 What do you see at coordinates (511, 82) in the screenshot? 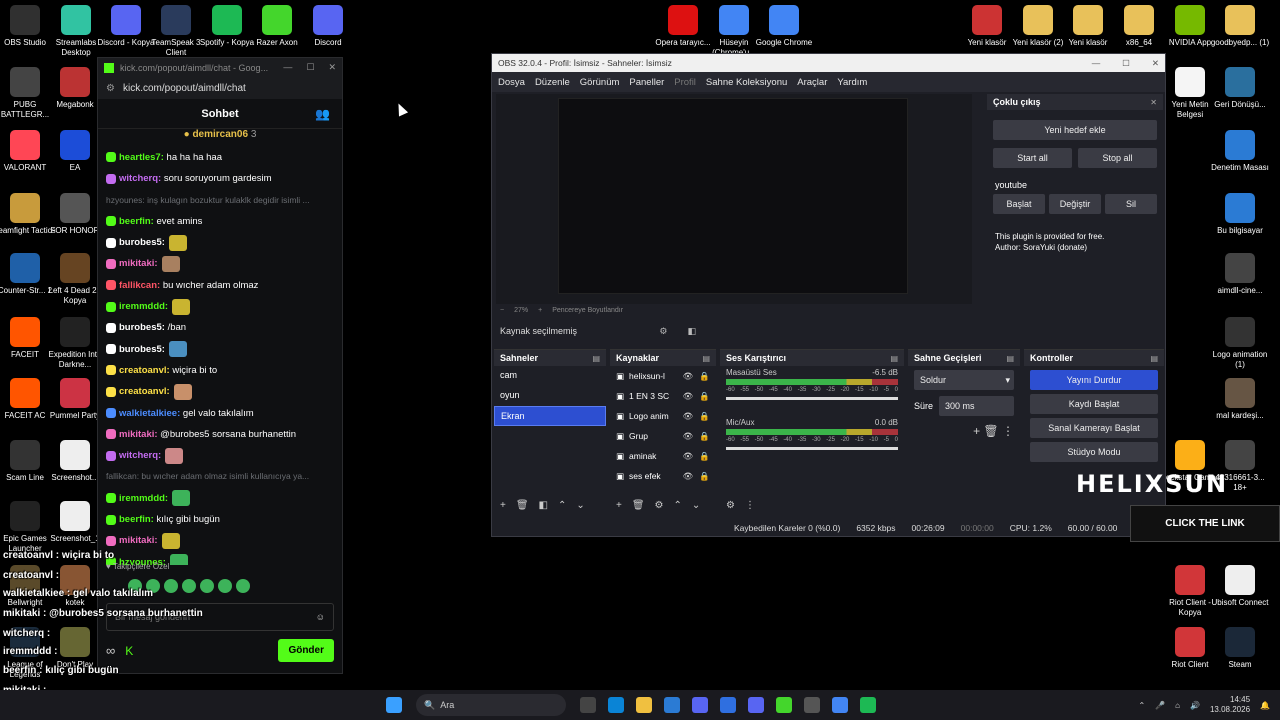
I see `menu-item: Dosya` at bounding box center [511, 82].